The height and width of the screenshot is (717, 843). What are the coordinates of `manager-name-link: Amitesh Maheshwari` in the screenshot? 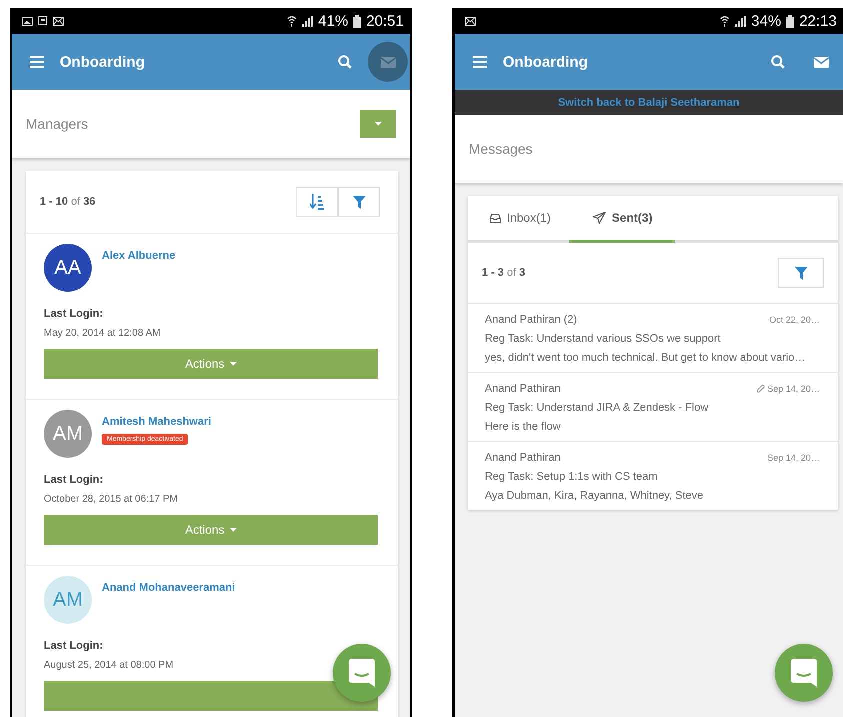 It's located at (157, 422).